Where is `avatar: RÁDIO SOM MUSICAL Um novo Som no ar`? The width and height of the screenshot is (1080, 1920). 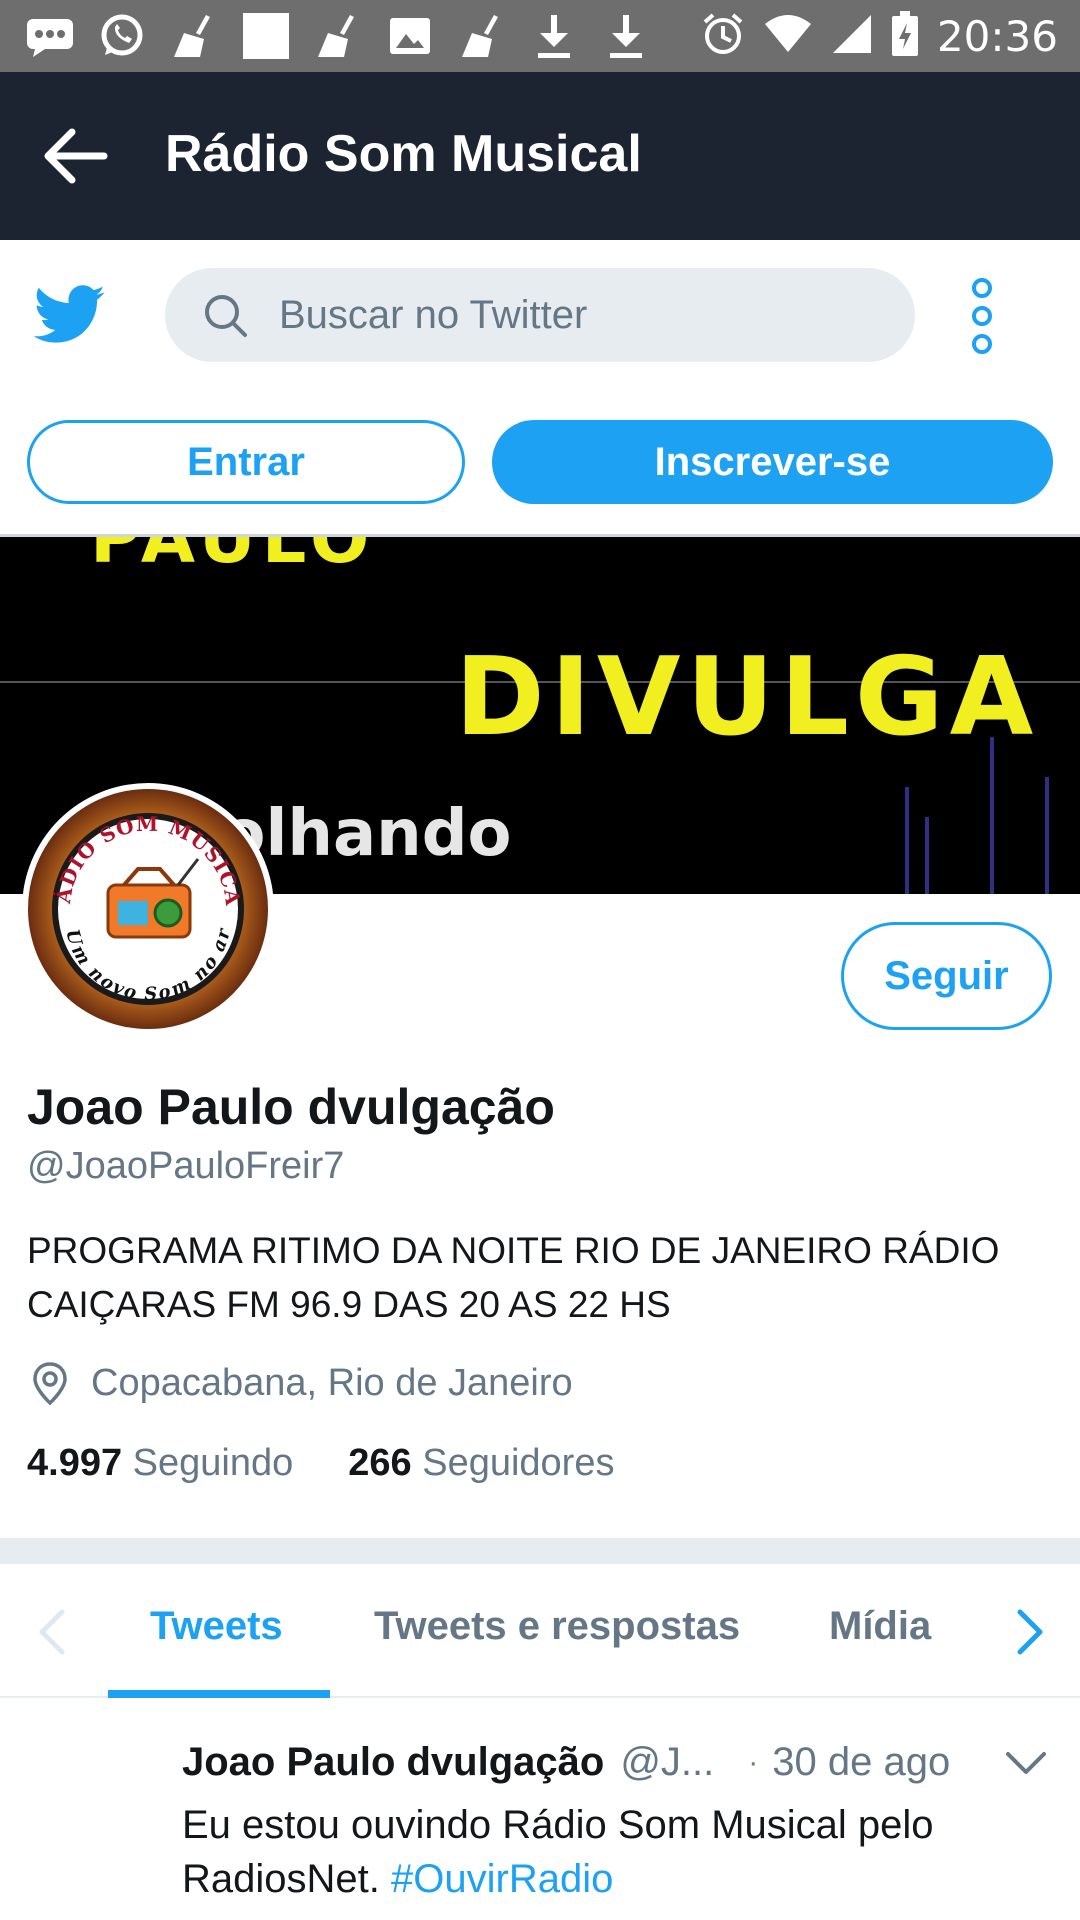 avatar: RÁDIO SOM MUSICAL Um novo Som no ar is located at coordinates (148, 909).